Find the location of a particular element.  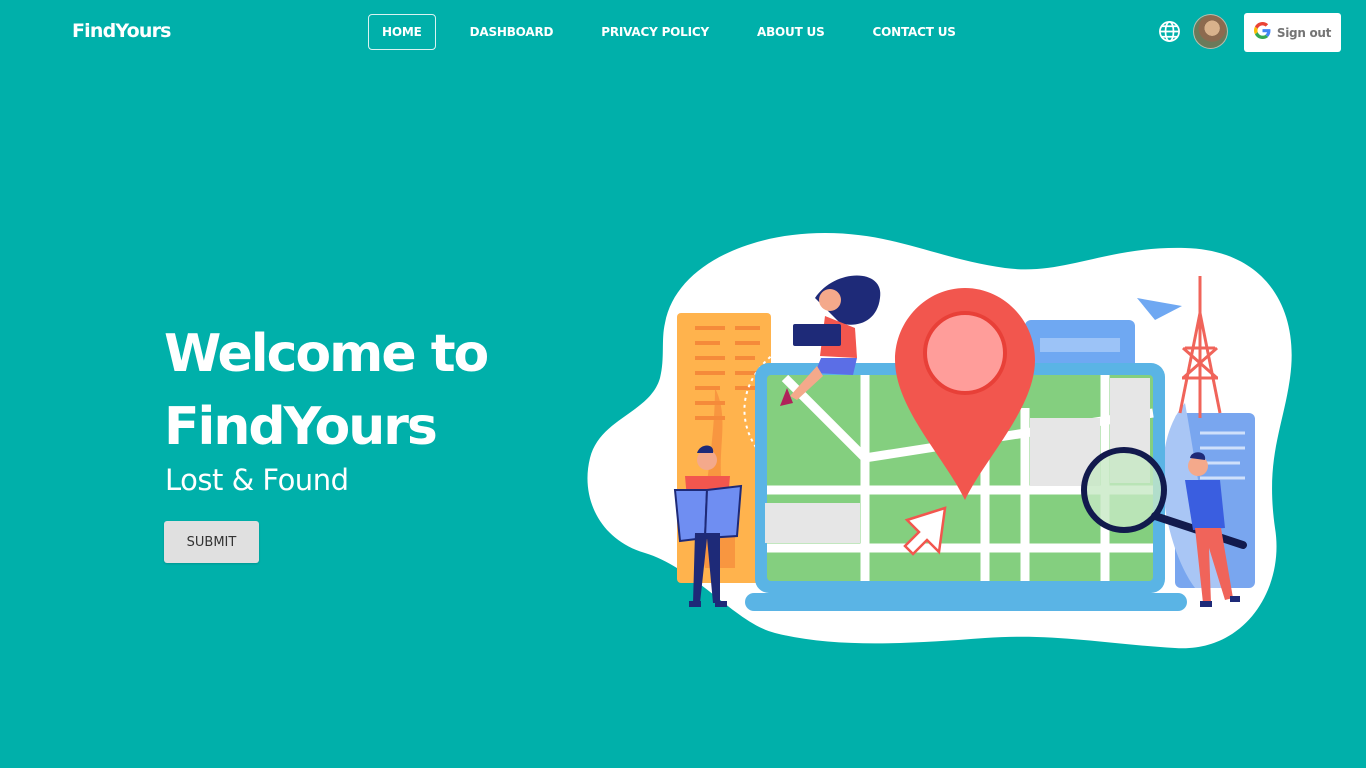

submit-button: SUBMIT is located at coordinates (211, 542).